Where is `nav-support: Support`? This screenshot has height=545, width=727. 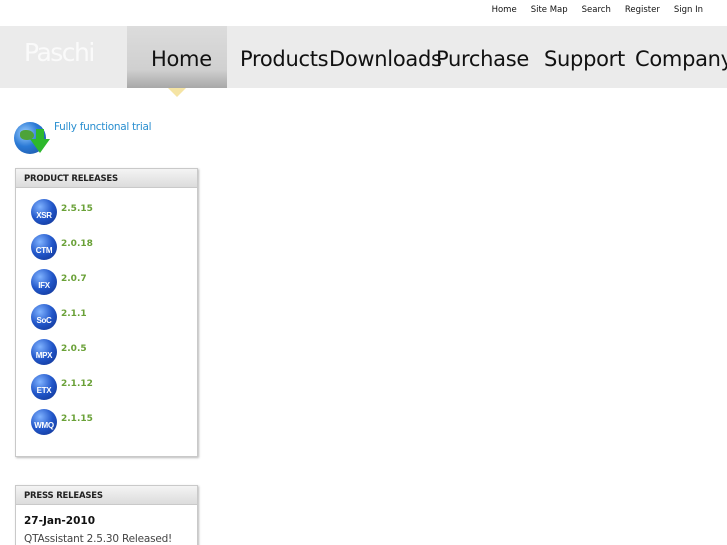
nav-support: Support is located at coordinates (584, 59).